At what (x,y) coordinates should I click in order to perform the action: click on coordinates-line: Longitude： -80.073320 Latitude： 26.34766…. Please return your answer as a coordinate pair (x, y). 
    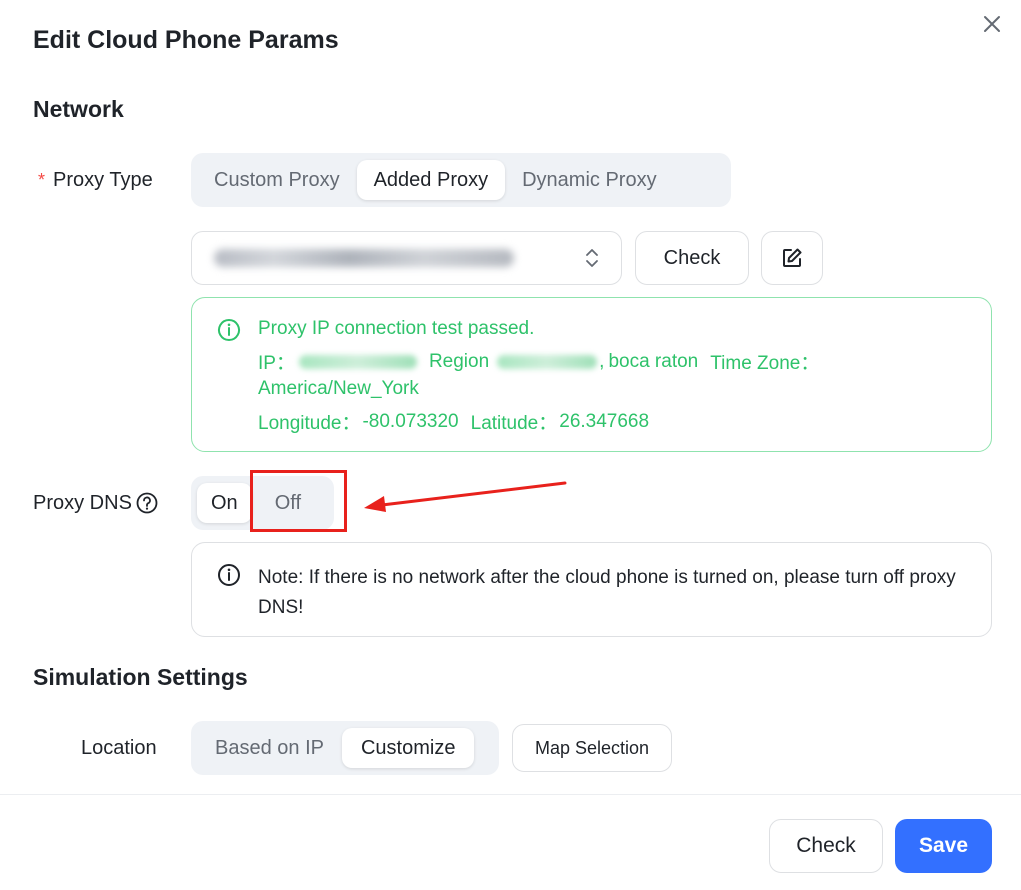
    Looking at the image, I should click on (453, 421).